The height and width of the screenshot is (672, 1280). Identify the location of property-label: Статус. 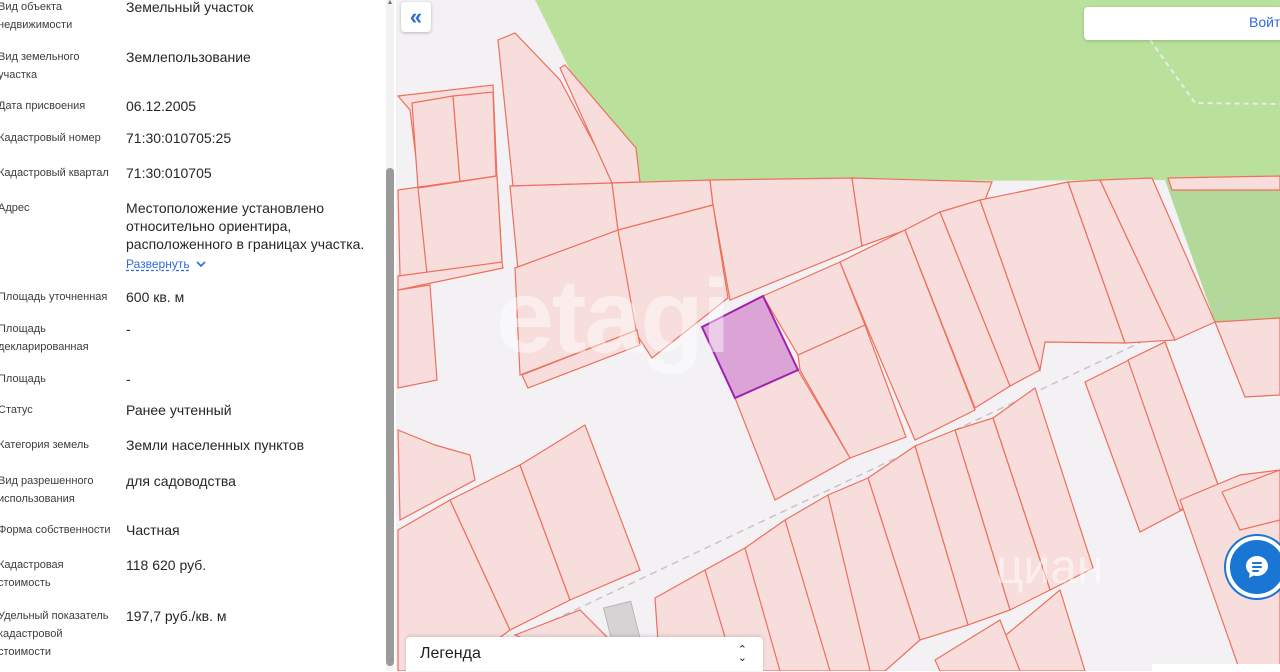
(16, 410).